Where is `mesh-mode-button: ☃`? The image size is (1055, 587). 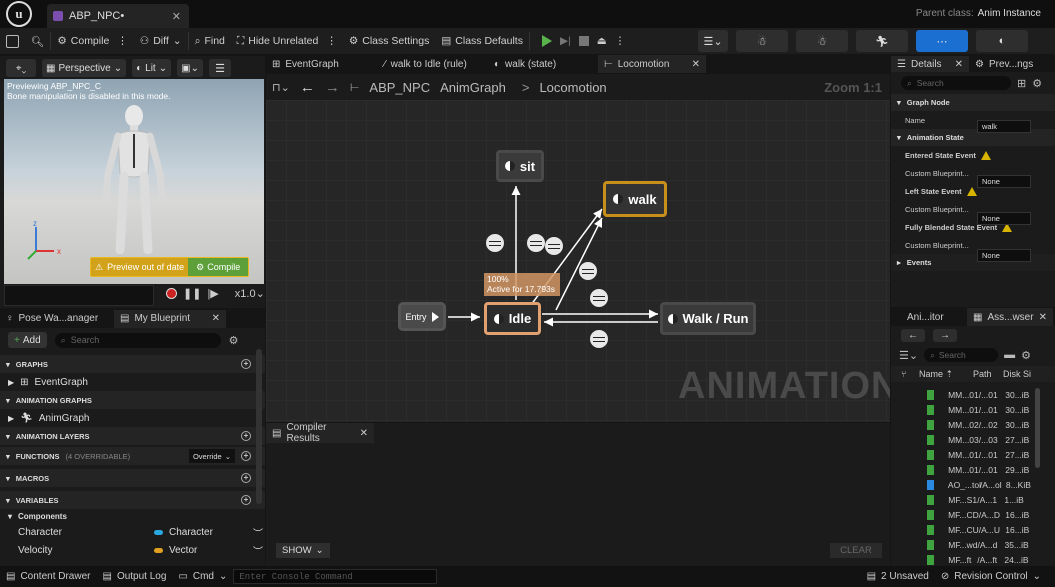
mesh-mode-button: ☃ is located at coordinates (822, 41).